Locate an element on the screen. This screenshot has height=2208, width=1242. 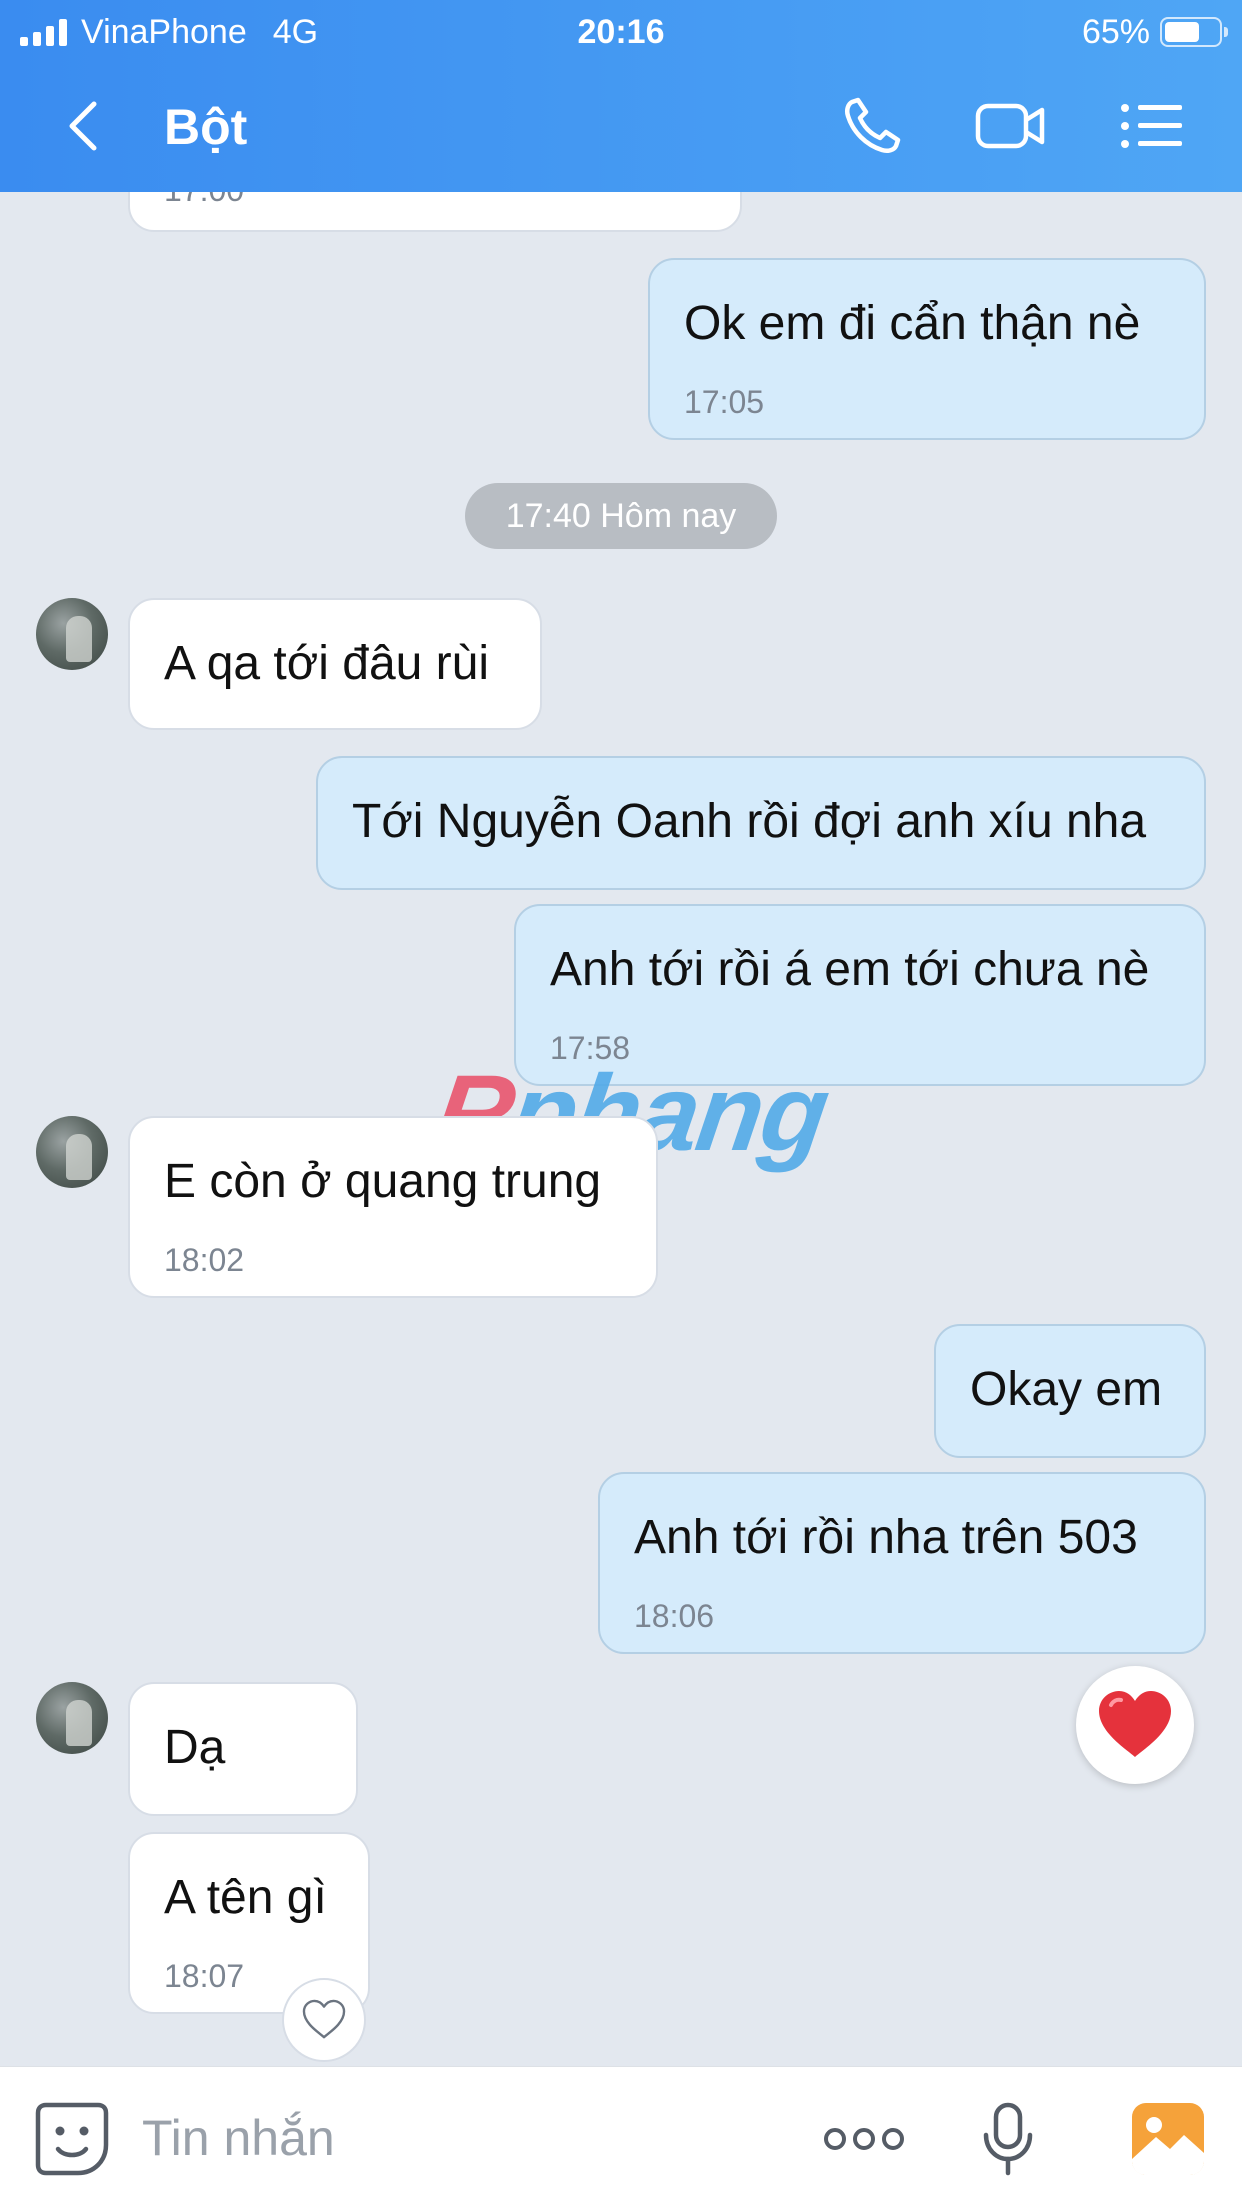
image-icon is located at coordinates (1168, 2139).